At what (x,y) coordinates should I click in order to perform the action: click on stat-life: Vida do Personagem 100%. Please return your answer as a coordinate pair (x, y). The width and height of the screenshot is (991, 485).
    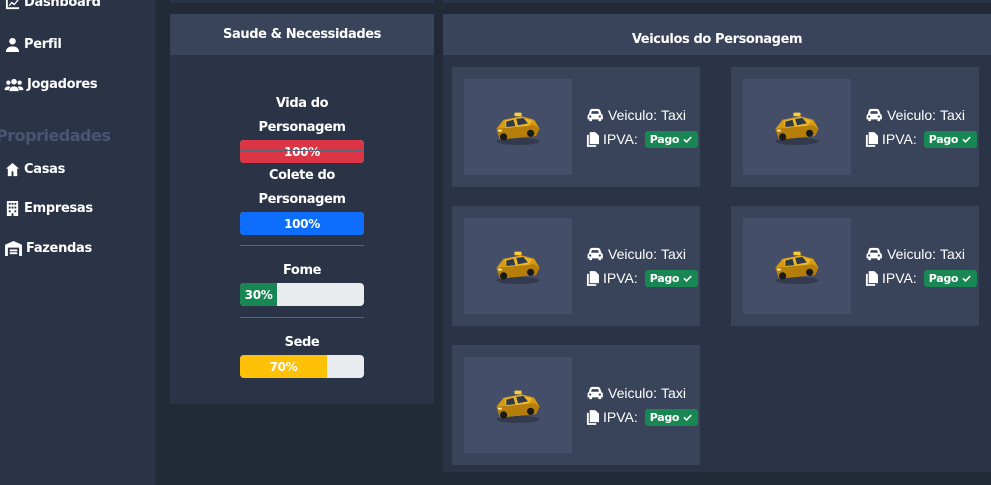
    Looking at the image, I should click on (302, 127).